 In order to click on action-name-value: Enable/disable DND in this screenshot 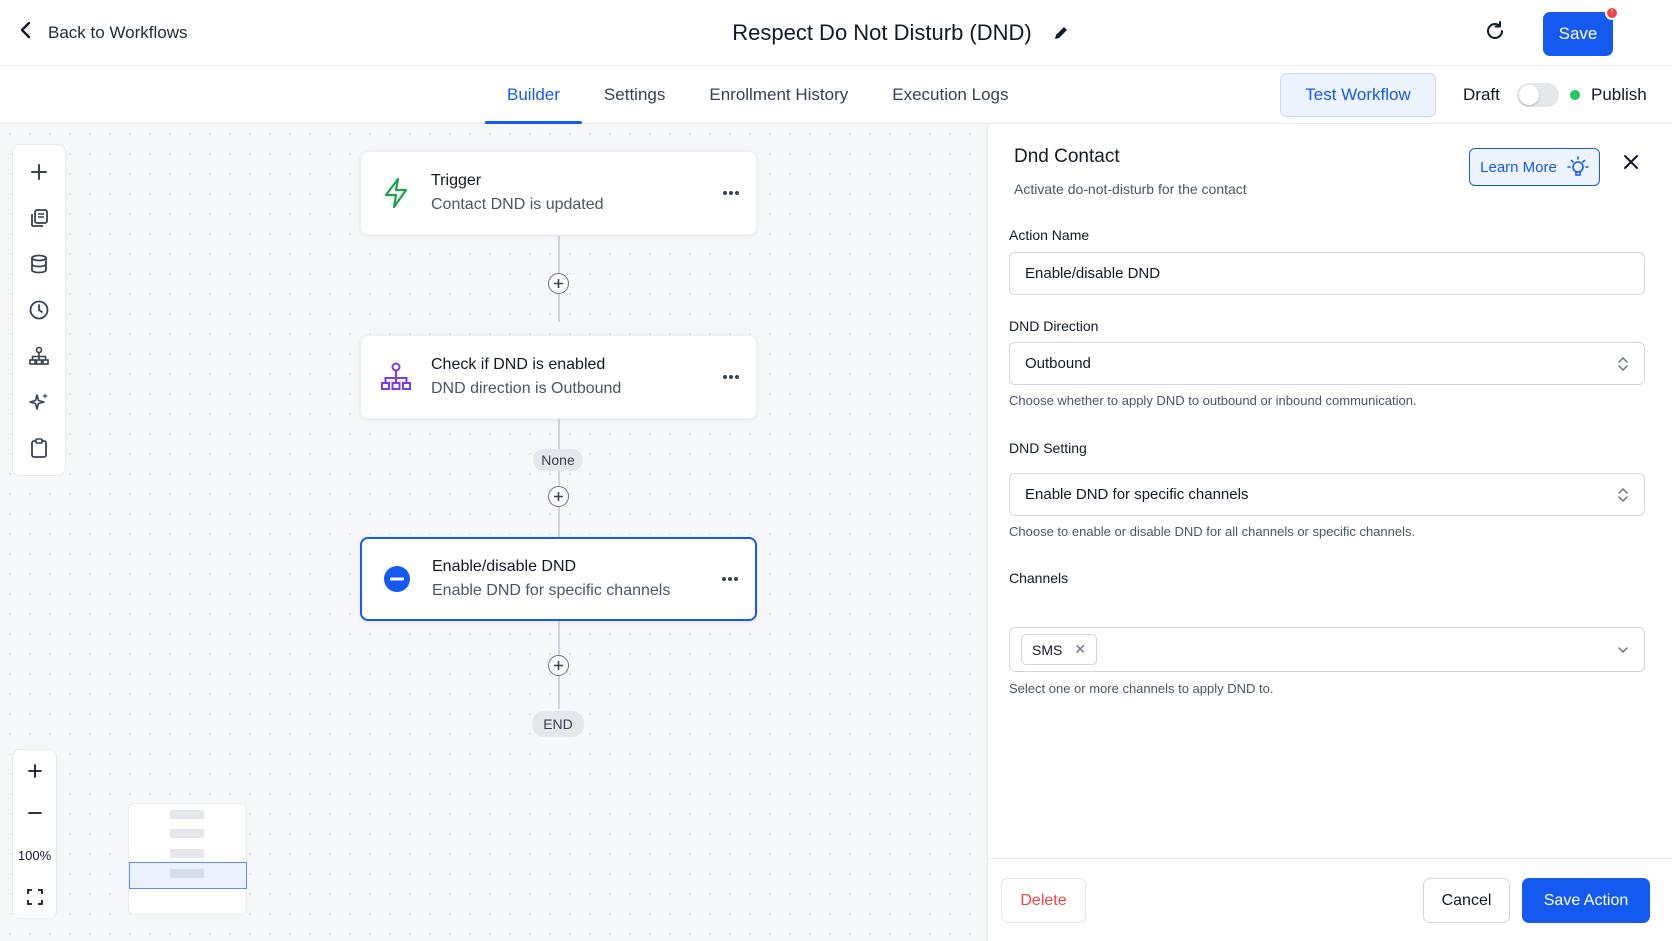, I will do `click(1093, 273)`.